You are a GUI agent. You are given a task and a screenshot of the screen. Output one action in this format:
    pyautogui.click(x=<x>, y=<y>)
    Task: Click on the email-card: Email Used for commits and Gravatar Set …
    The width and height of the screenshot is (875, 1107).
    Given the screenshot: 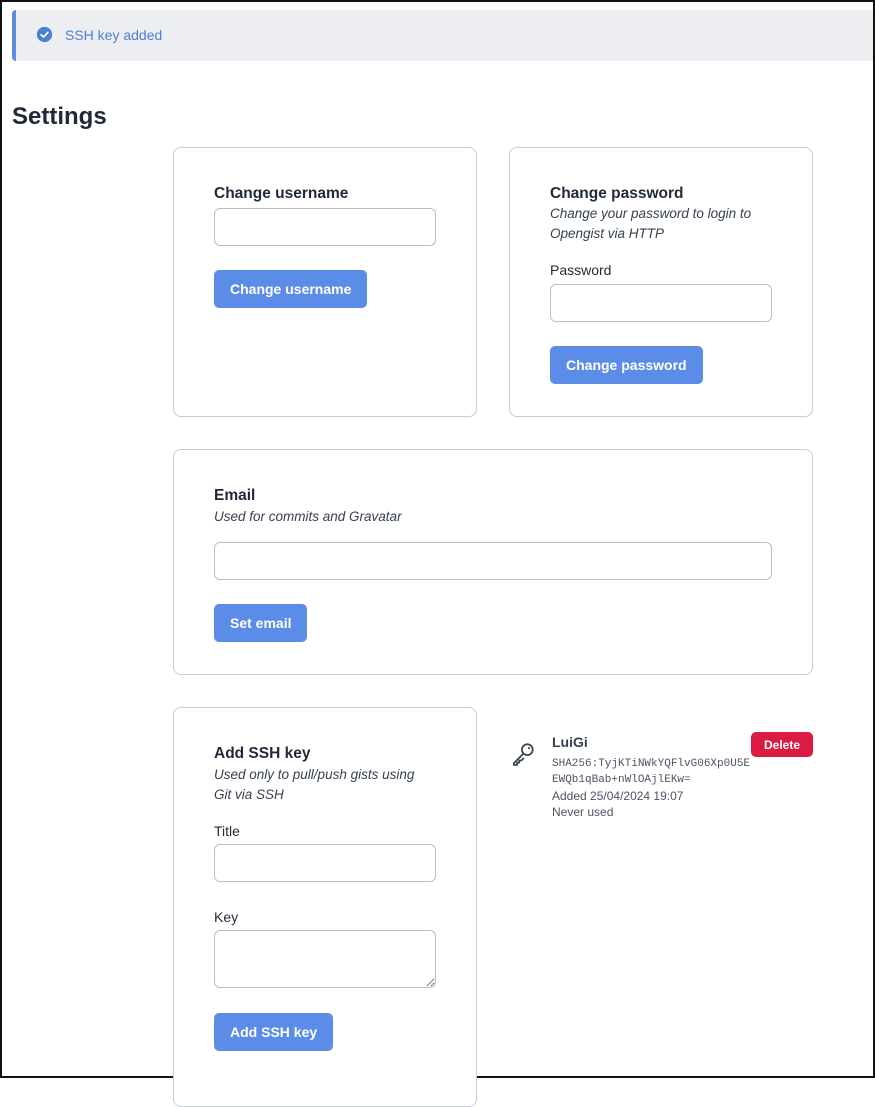 What is the action you would take?
    pyautogui.click(x=493, y=562)
    